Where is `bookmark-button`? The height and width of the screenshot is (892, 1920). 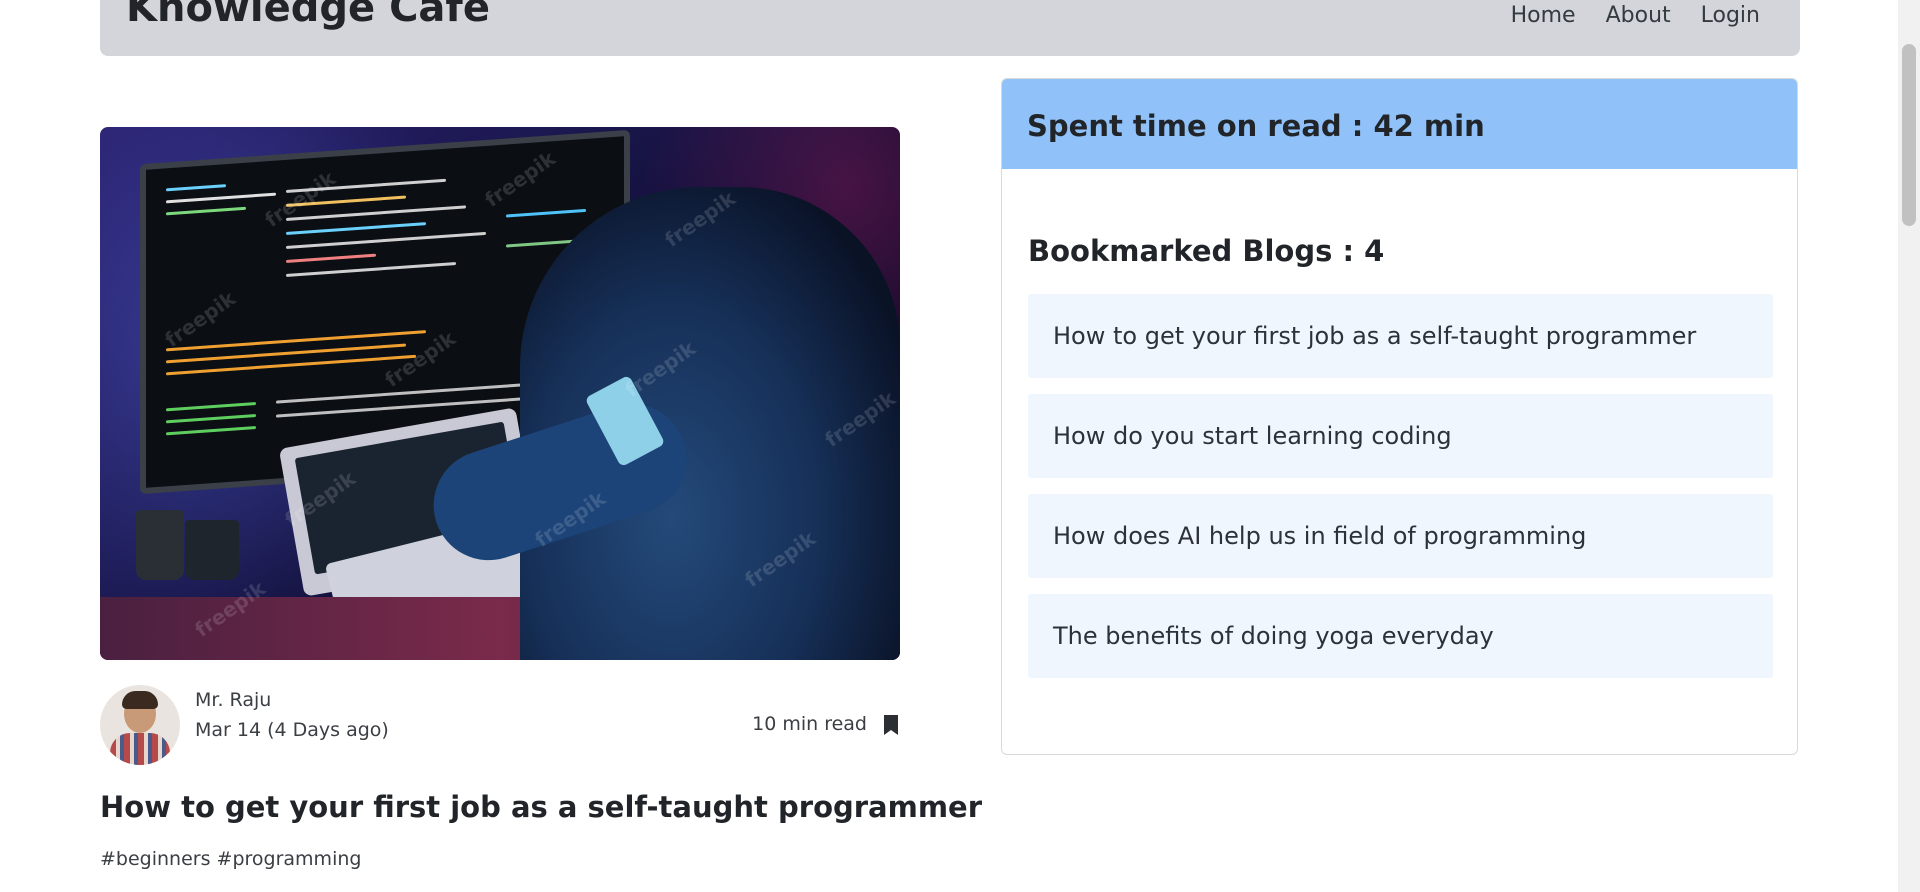 bookmark-button is located at coordinates (891, 725).